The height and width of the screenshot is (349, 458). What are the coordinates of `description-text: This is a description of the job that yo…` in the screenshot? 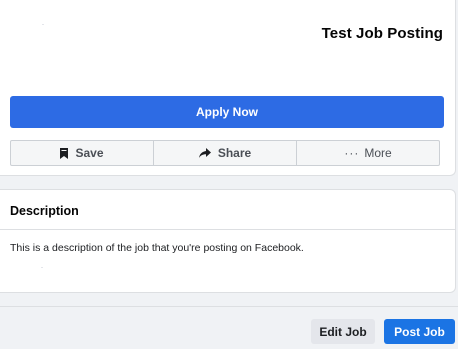 It's located at (157, 248).